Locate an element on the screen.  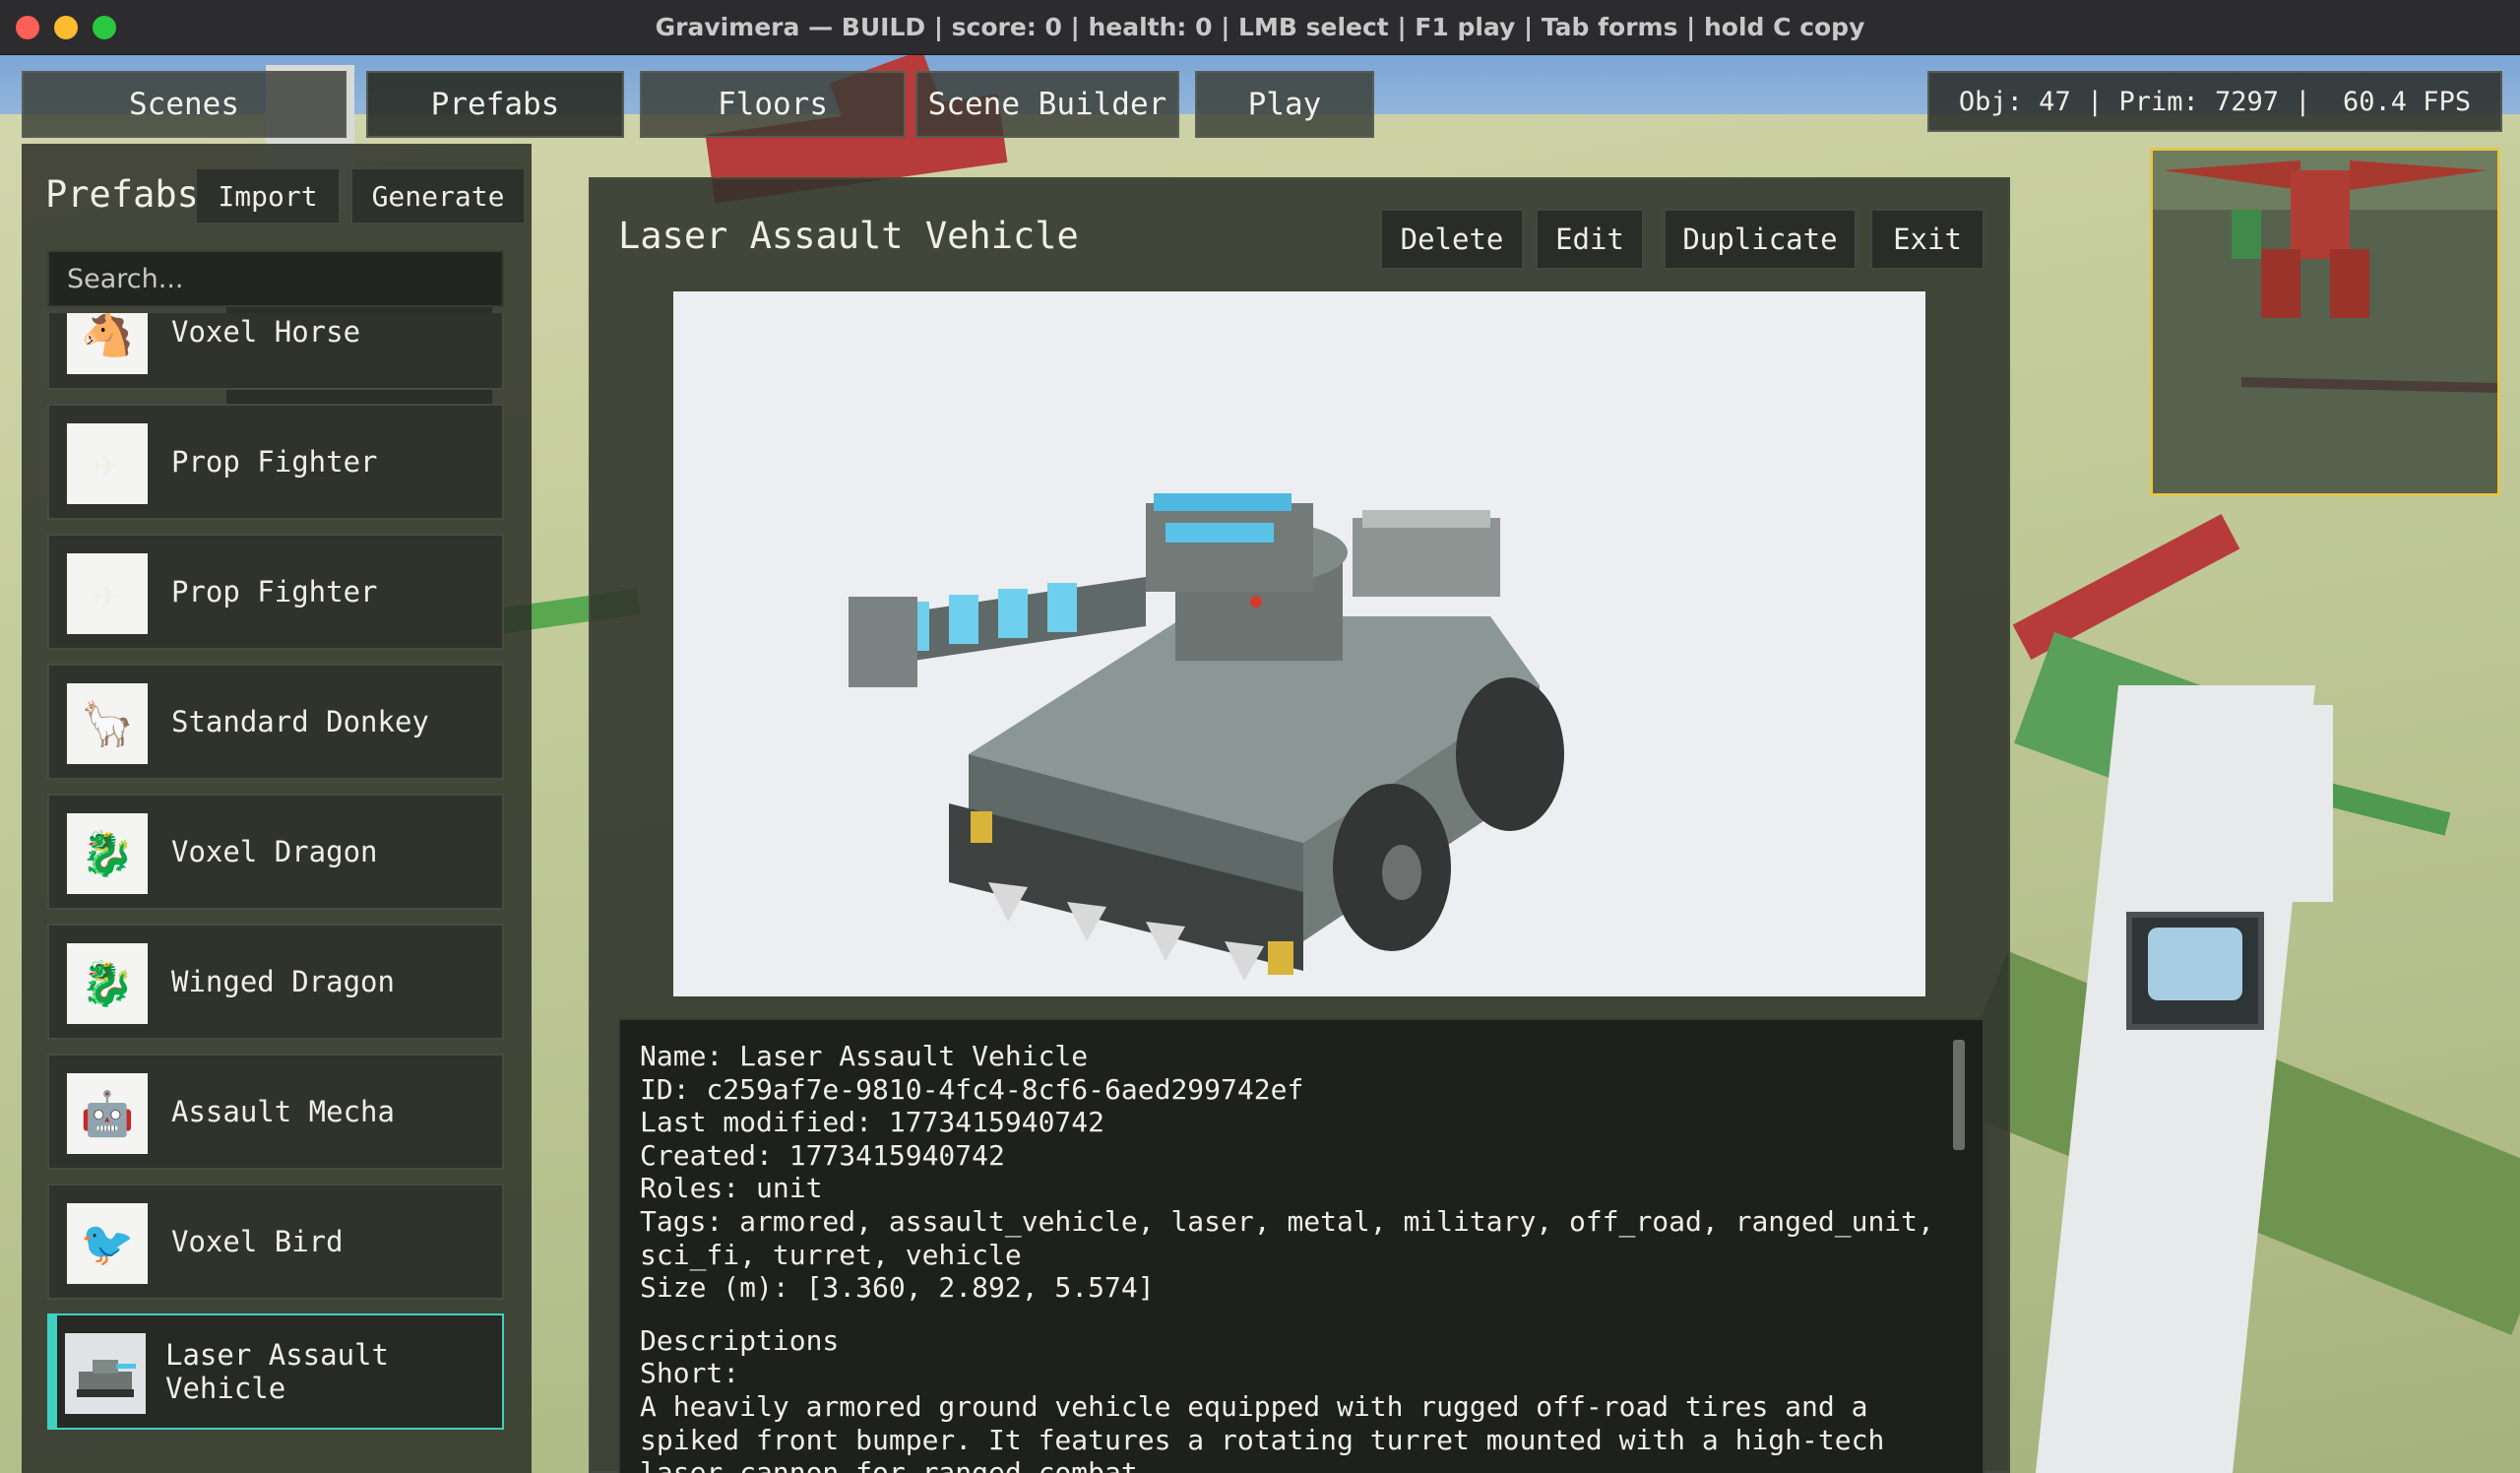
generate-button: Generate is located at coordinates (438, 195).